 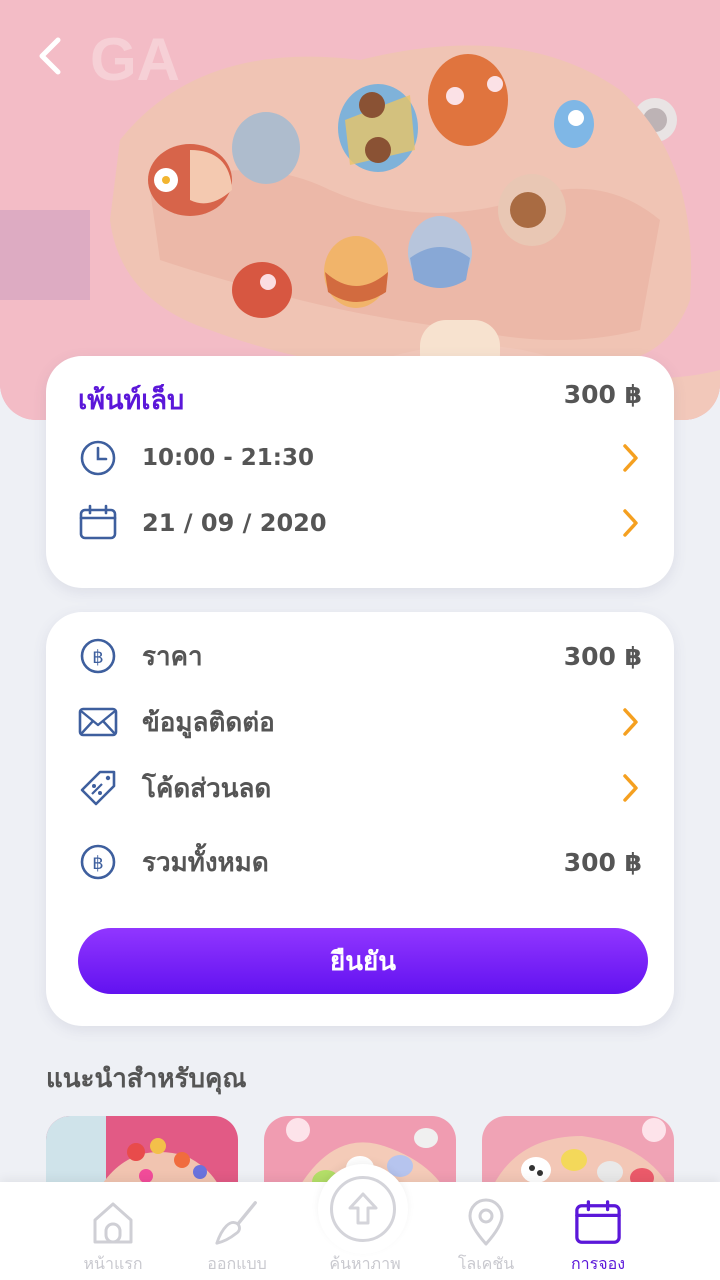 I want to click on brush-icon, so click(x=237, y=1223).